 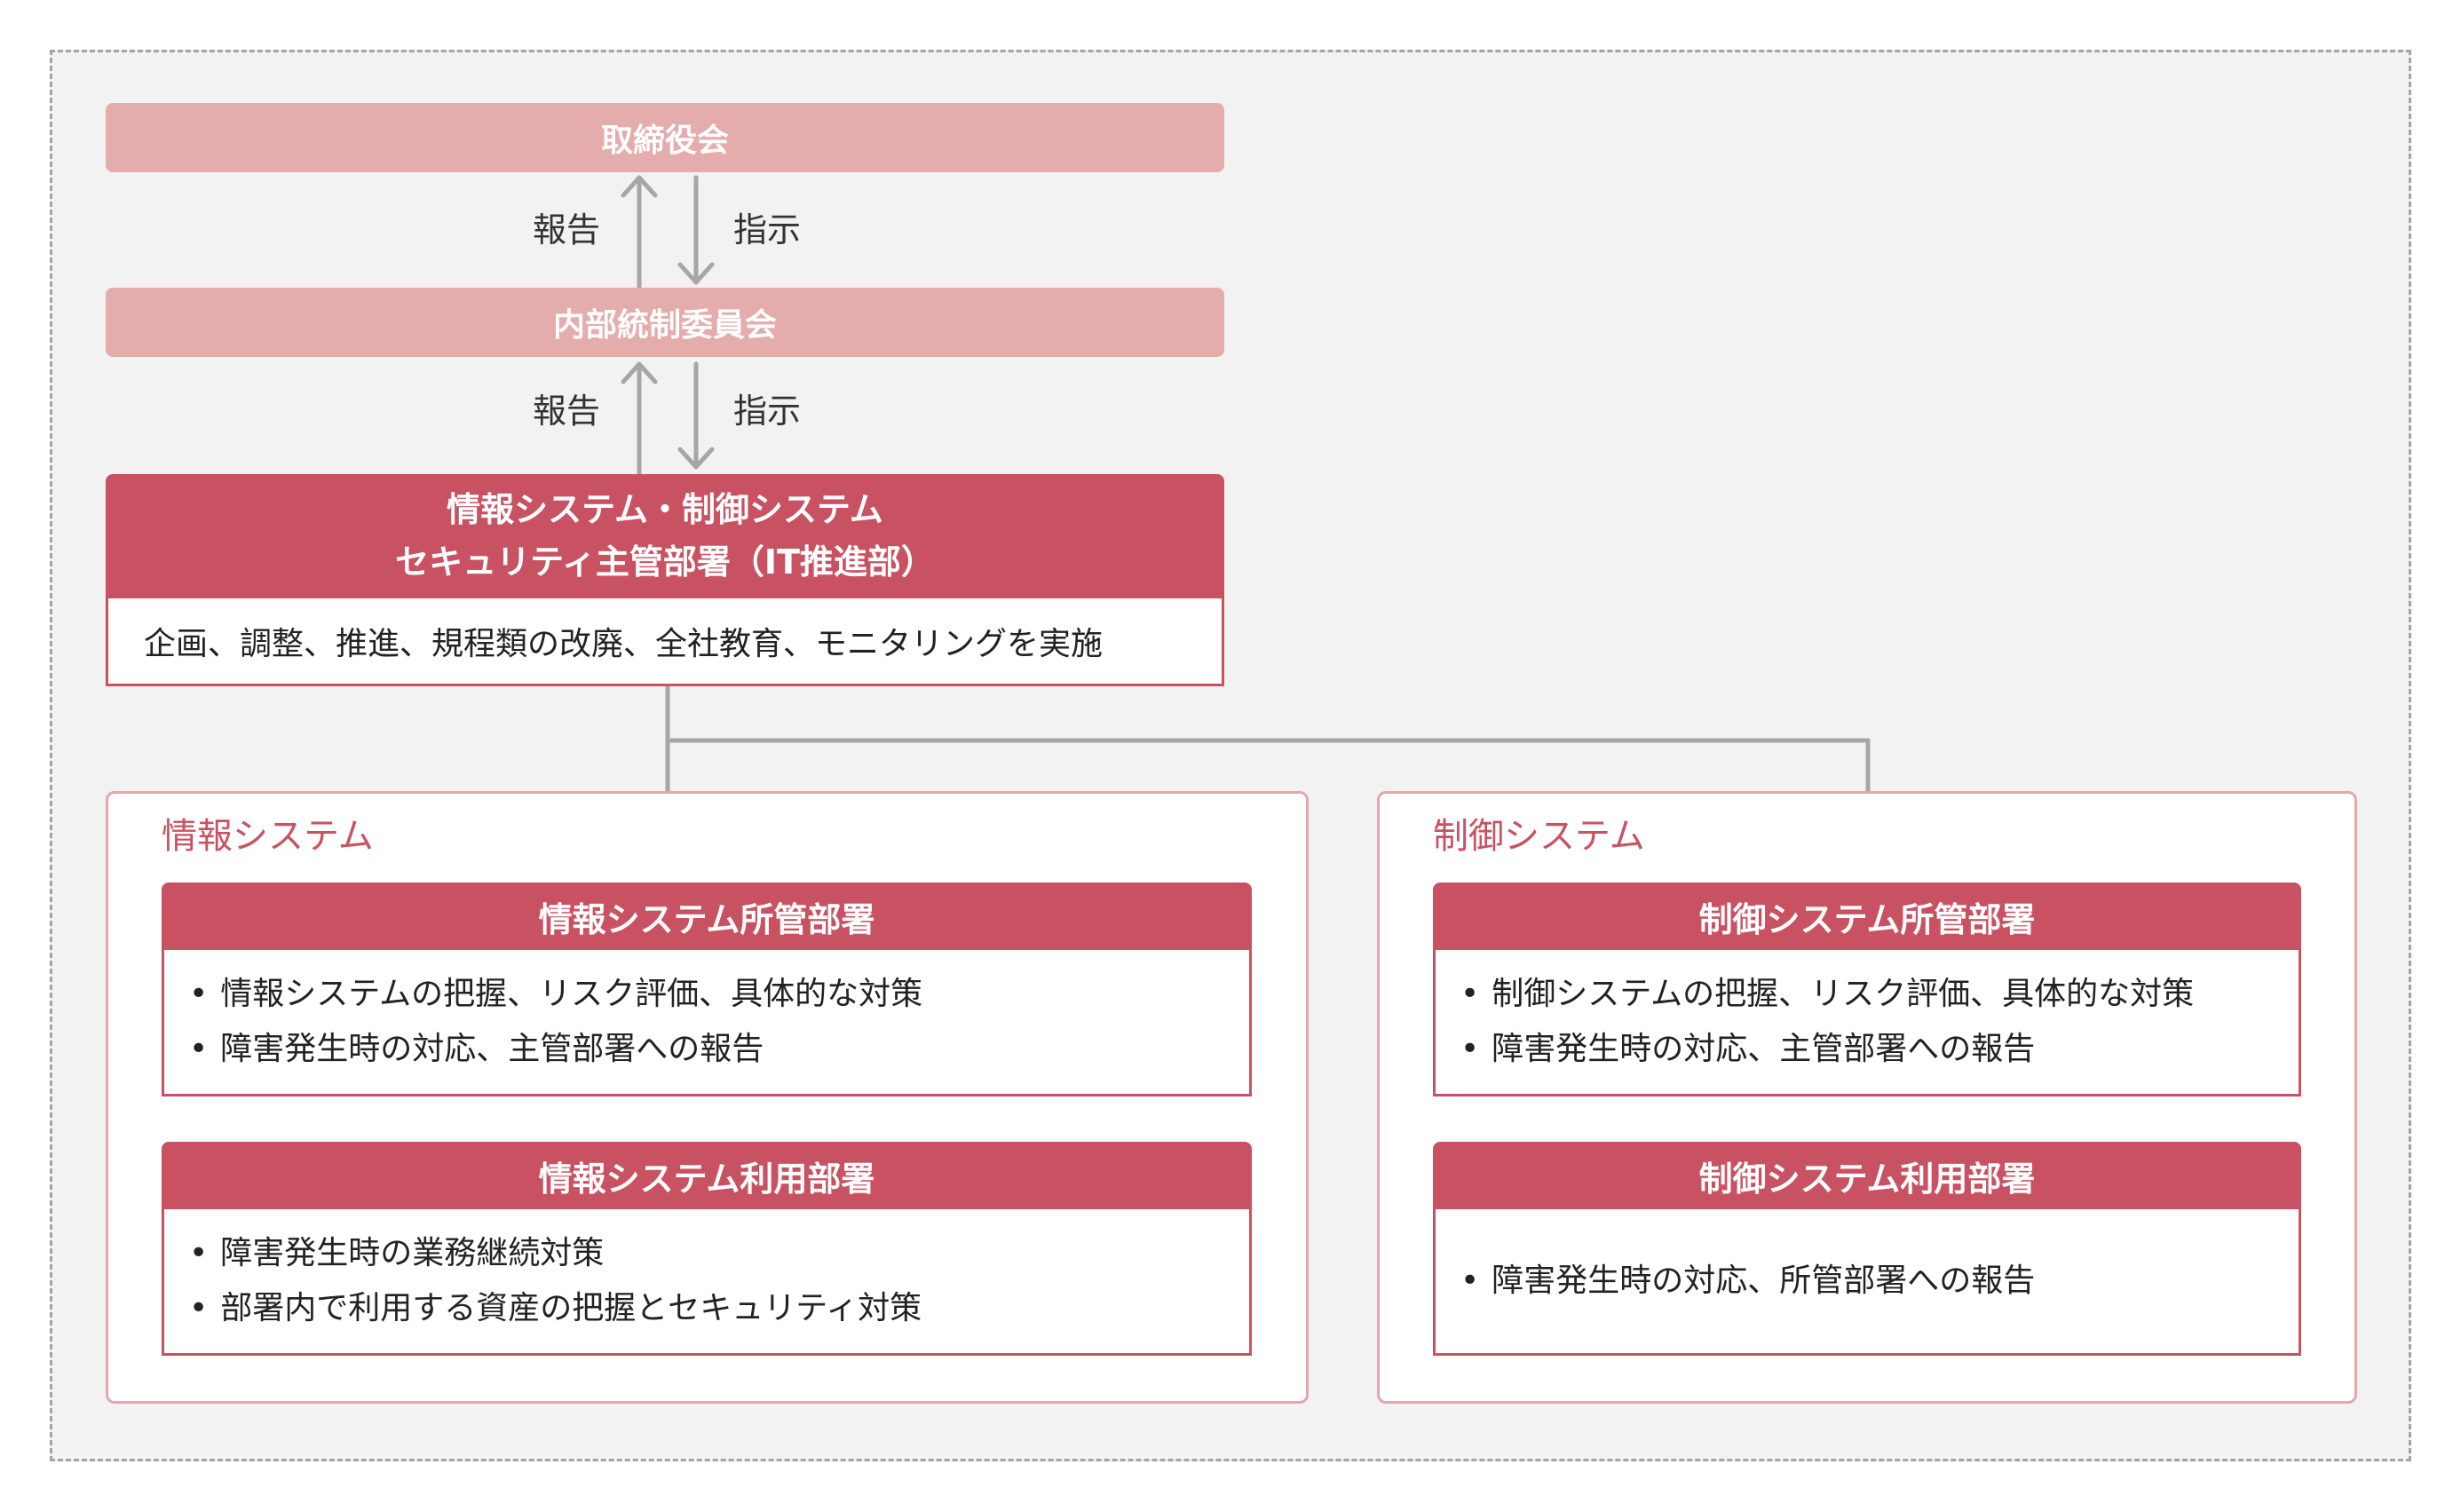 I want to click on dept-control-user-header: 制御システム利用部署, so click(x=1867, y=1175).